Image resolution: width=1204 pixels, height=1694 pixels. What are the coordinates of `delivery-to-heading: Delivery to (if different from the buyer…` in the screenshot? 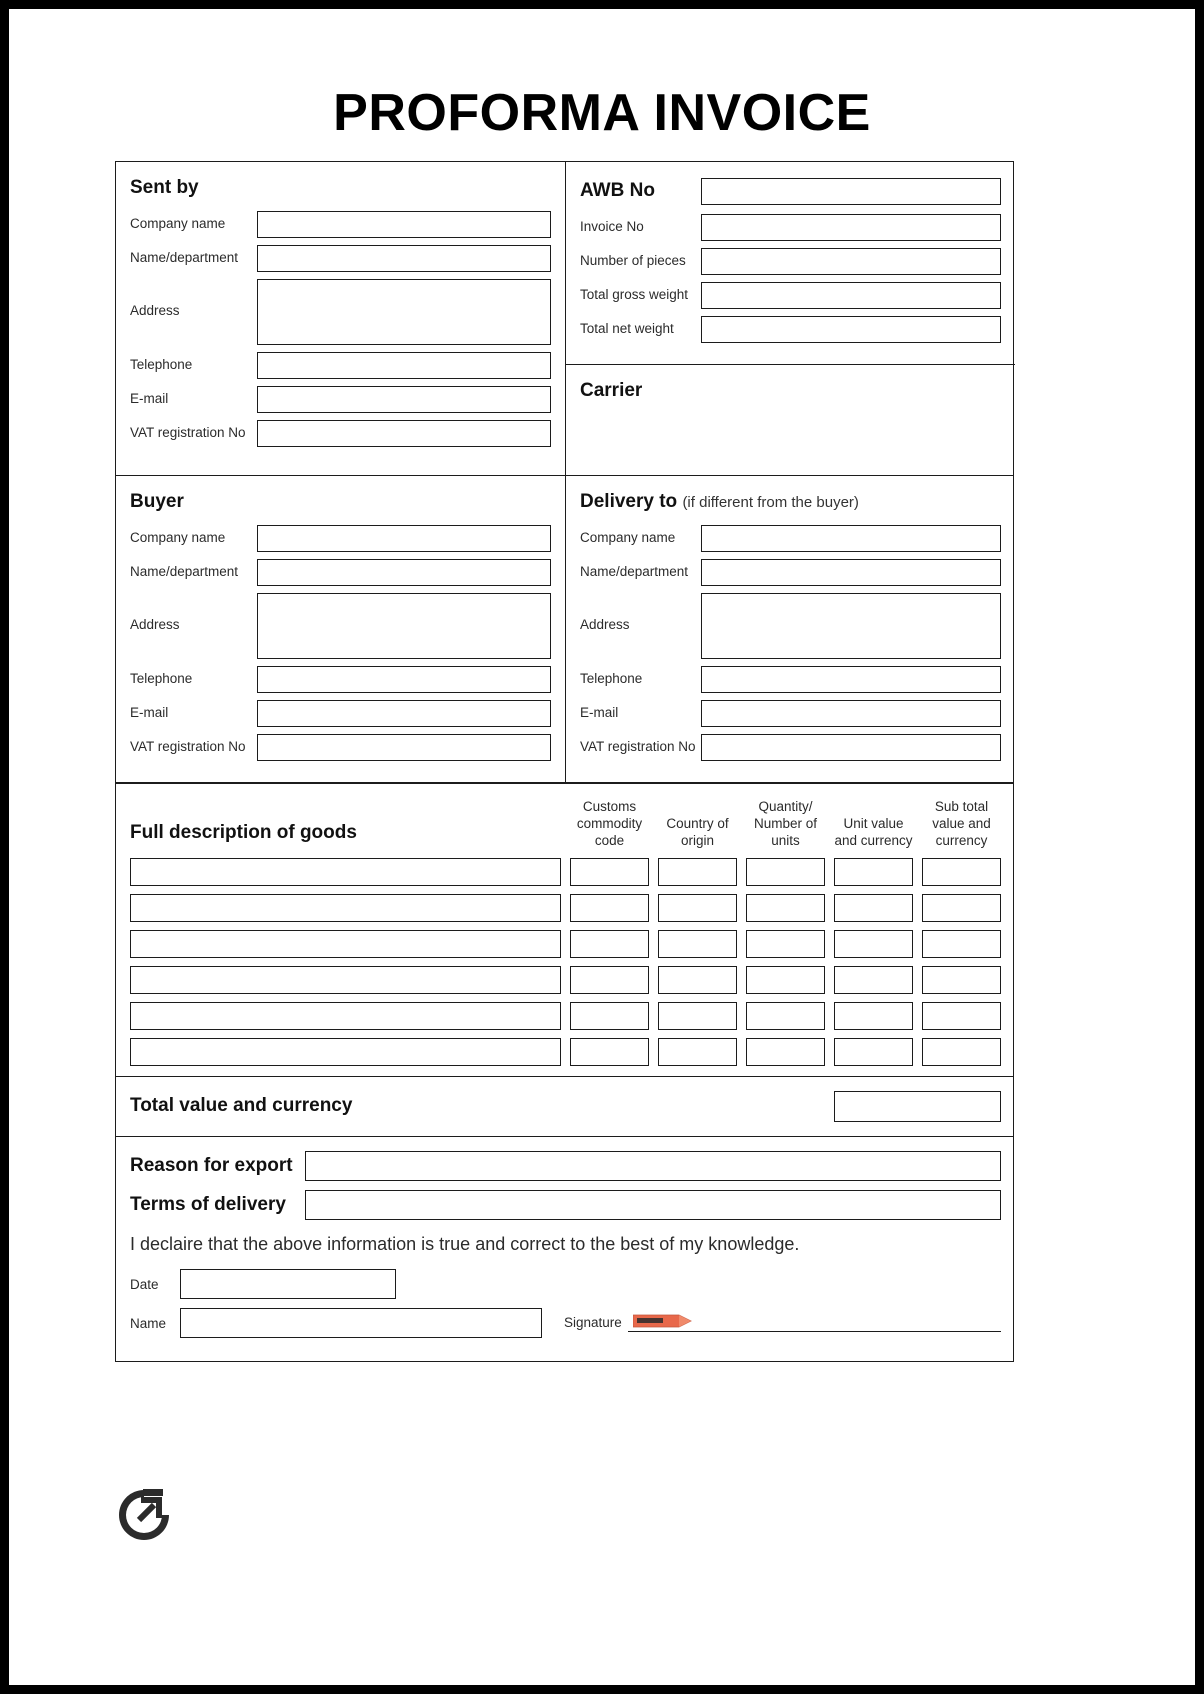 It's located at (790, 502).